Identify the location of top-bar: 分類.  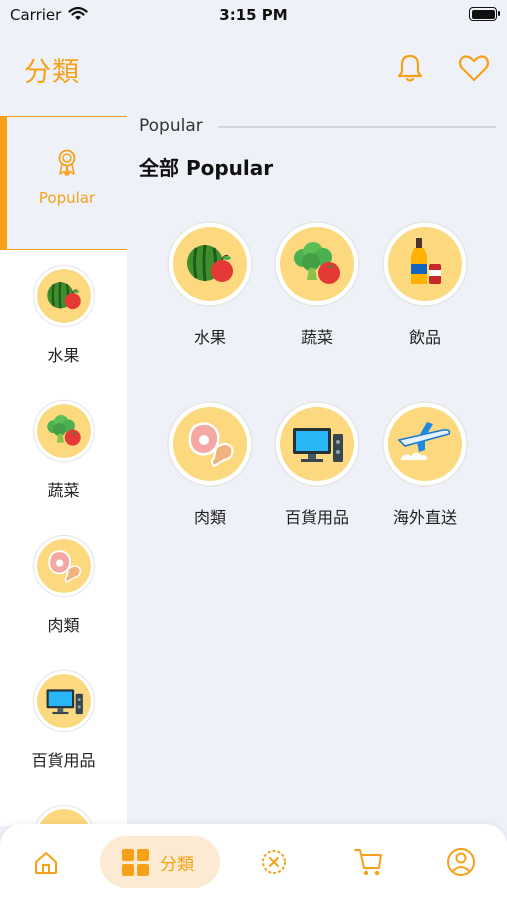
(253, 72).